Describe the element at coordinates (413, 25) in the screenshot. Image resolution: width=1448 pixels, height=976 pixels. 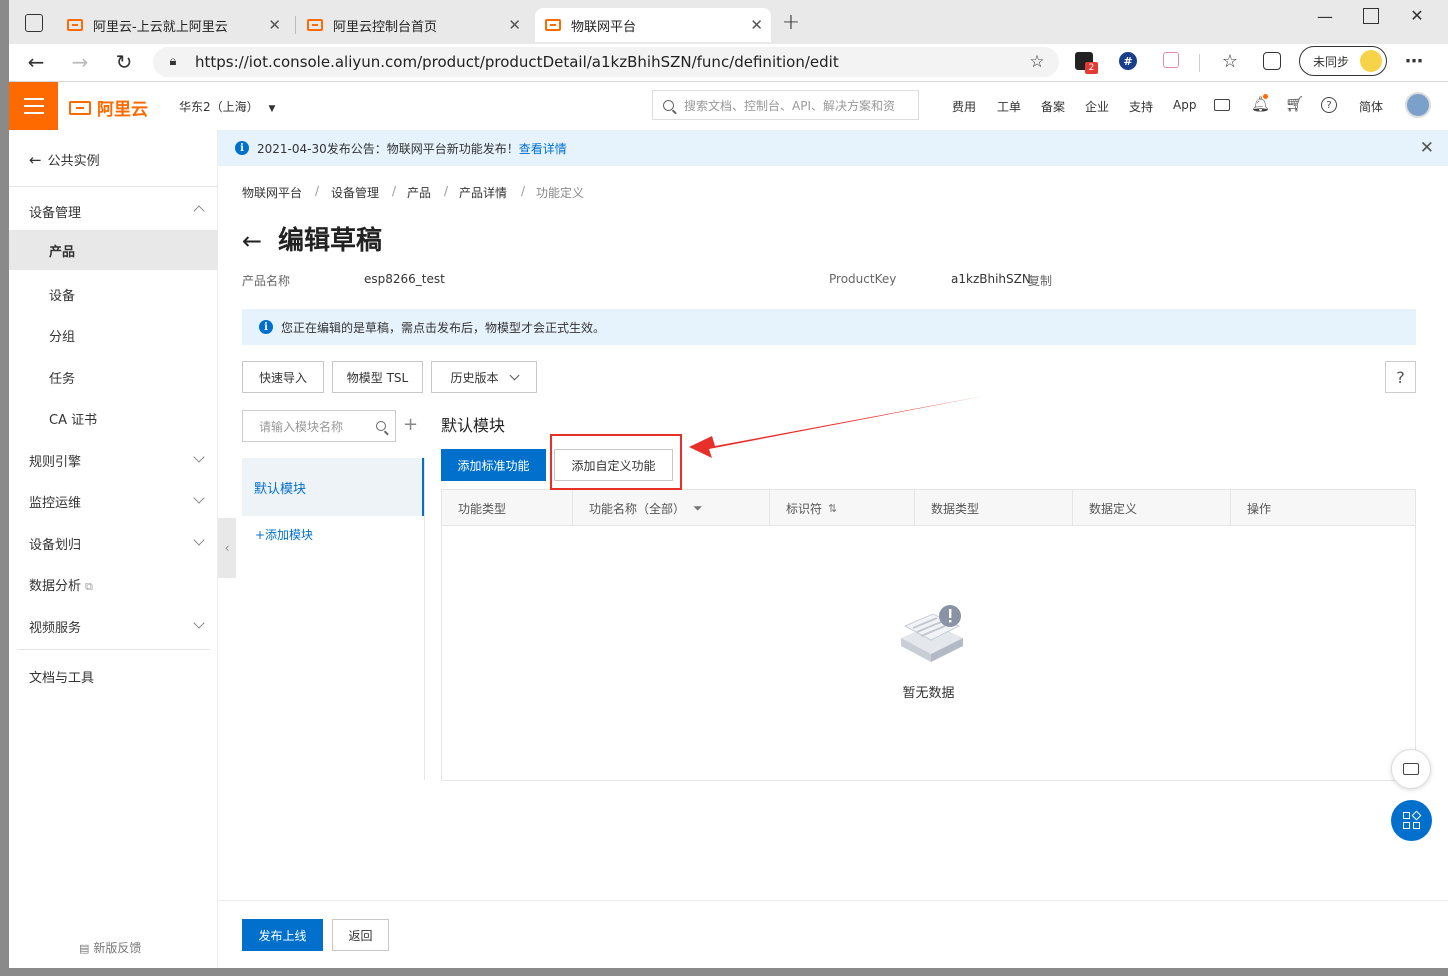
I see `browser-tab-2: 阿里云控制台首页 ✕` at that location.